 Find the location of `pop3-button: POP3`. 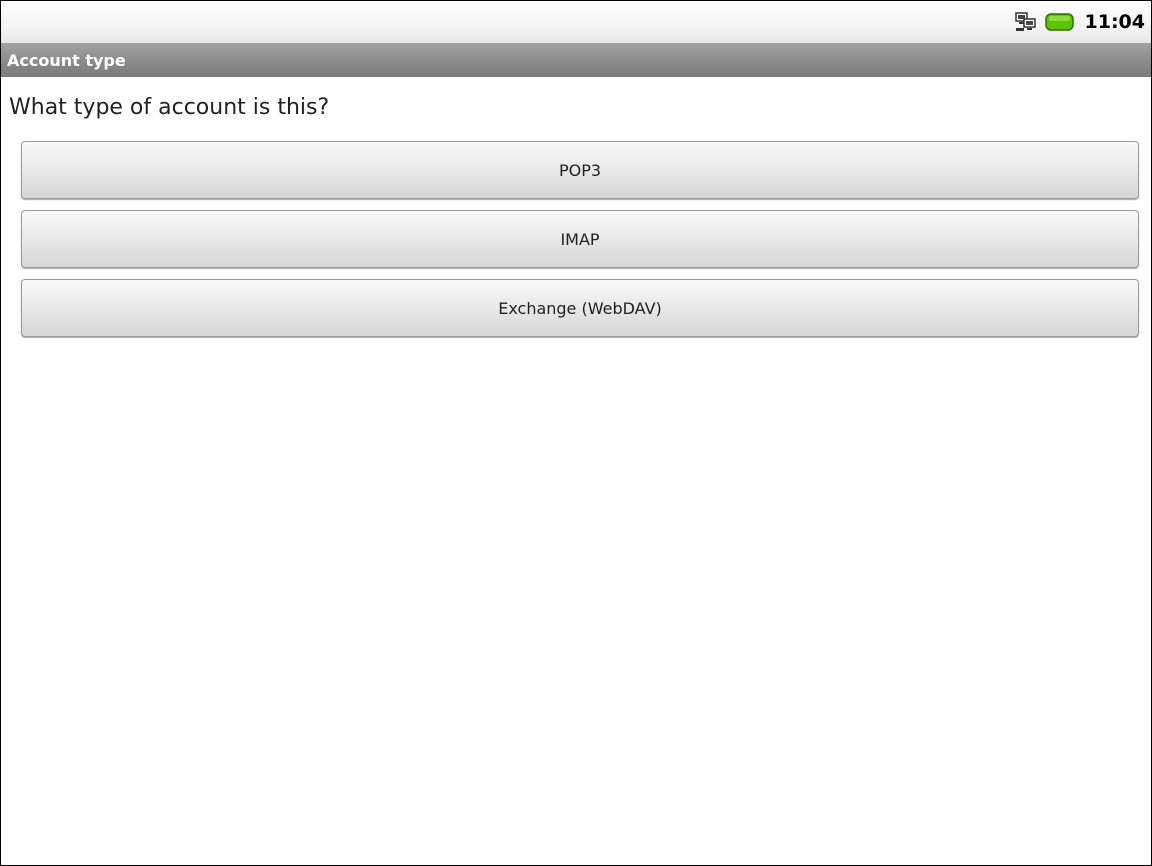

pop3-button: POP3 is located at coordinates (580, 170).